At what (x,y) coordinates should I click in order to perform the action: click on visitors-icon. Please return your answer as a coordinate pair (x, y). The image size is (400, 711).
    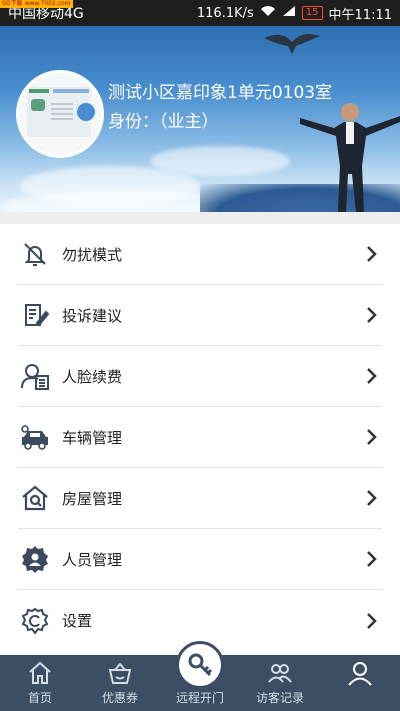
    Looking at the image, I should click on (280, 673).